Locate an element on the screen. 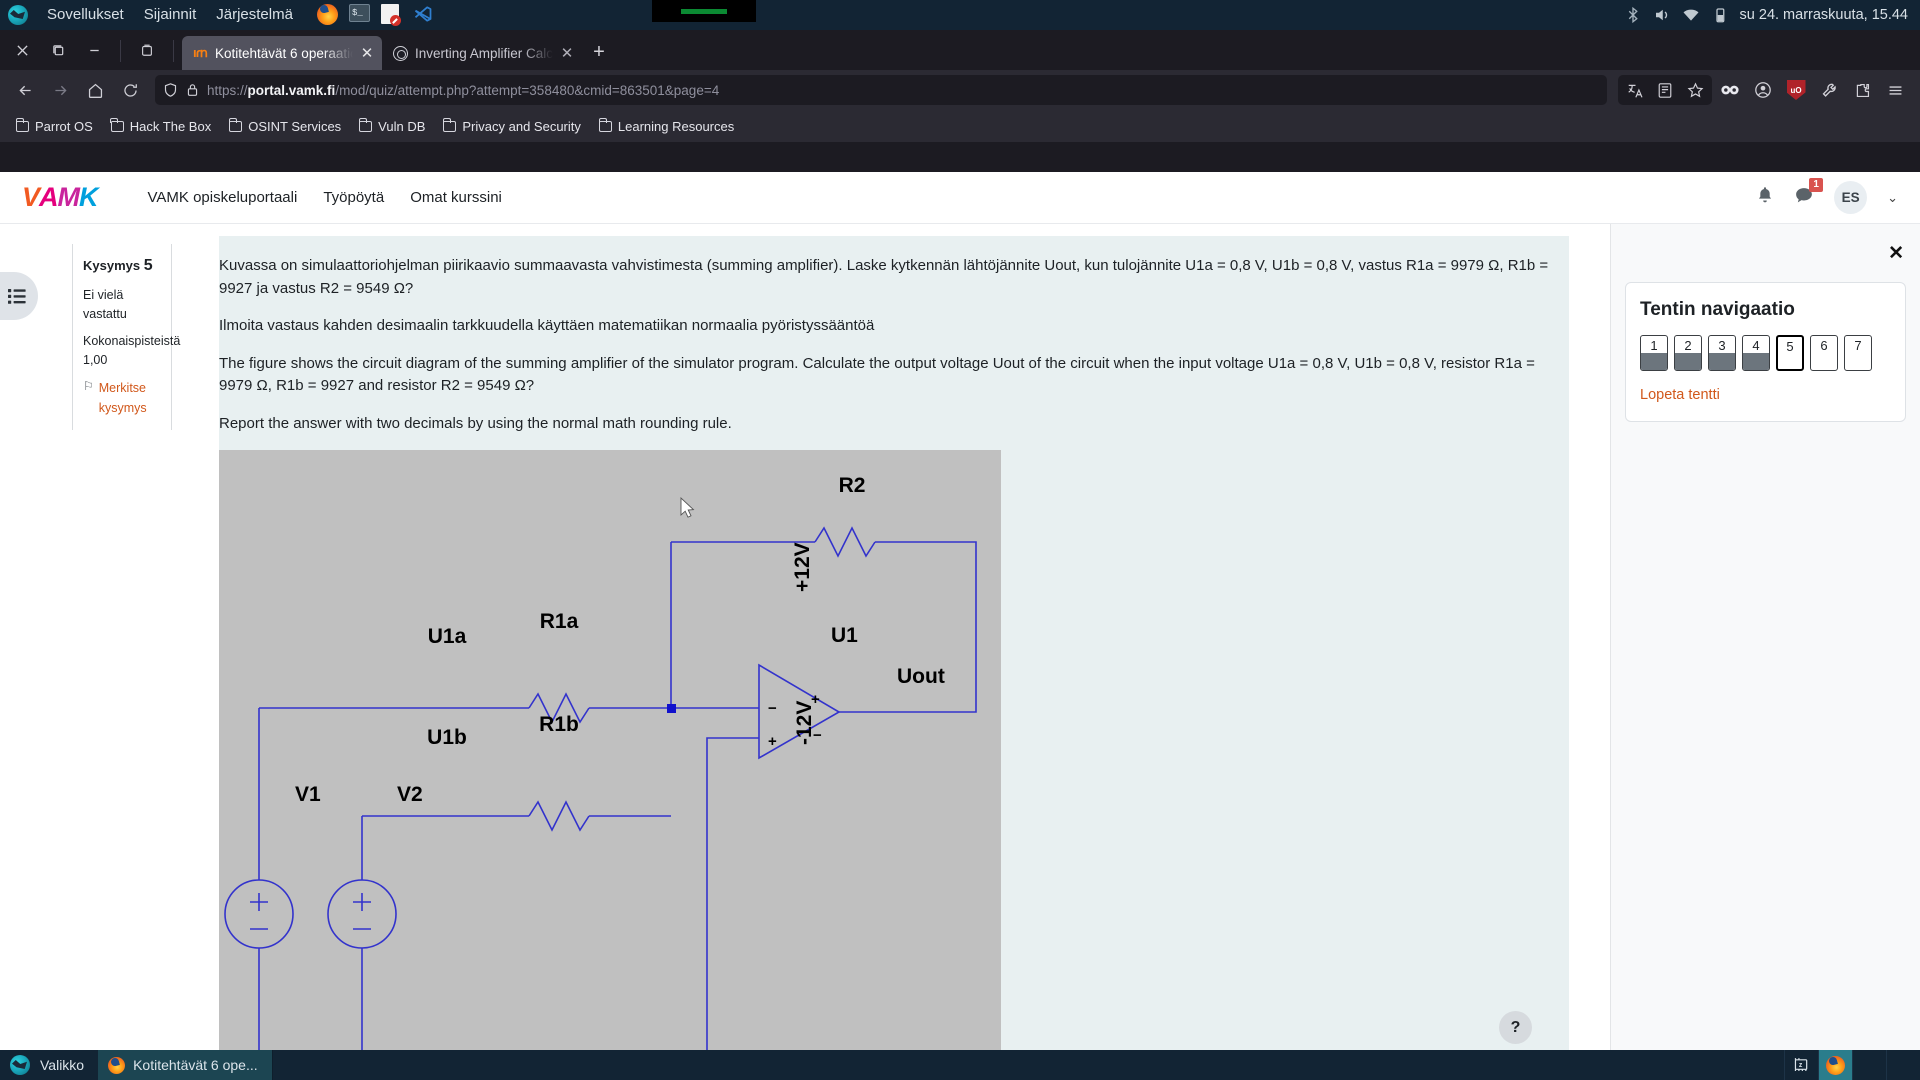  shield-icon is located at coordinates (170, 90).